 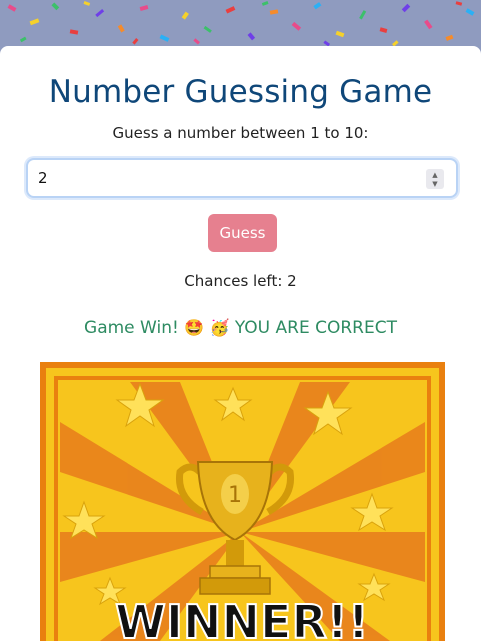 I want to click on page-title: Number Guessing Game, so click(x=240, y=92).